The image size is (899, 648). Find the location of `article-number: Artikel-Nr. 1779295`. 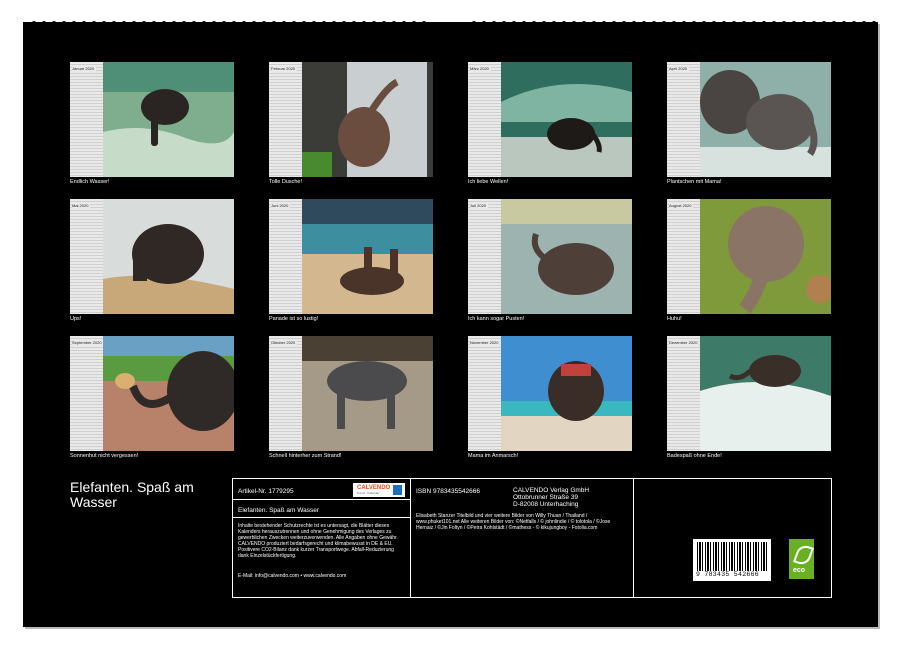

article-number: Artikel-Nr. 1779295 is located at coordinates (266, 491).